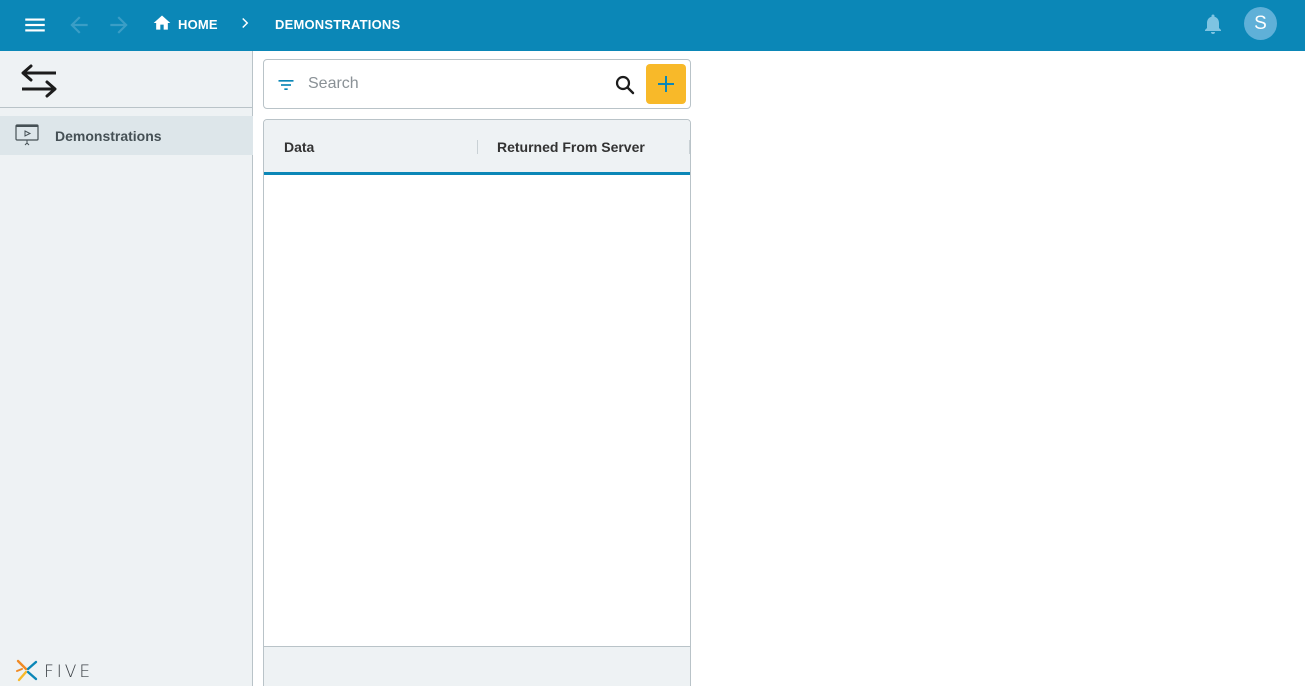 The height and width of the screenshot is (686, 1305). What do you see at coordinates (286, 85) in the screenshot?
I see `filter-icon` at bounding box center [286, 85].